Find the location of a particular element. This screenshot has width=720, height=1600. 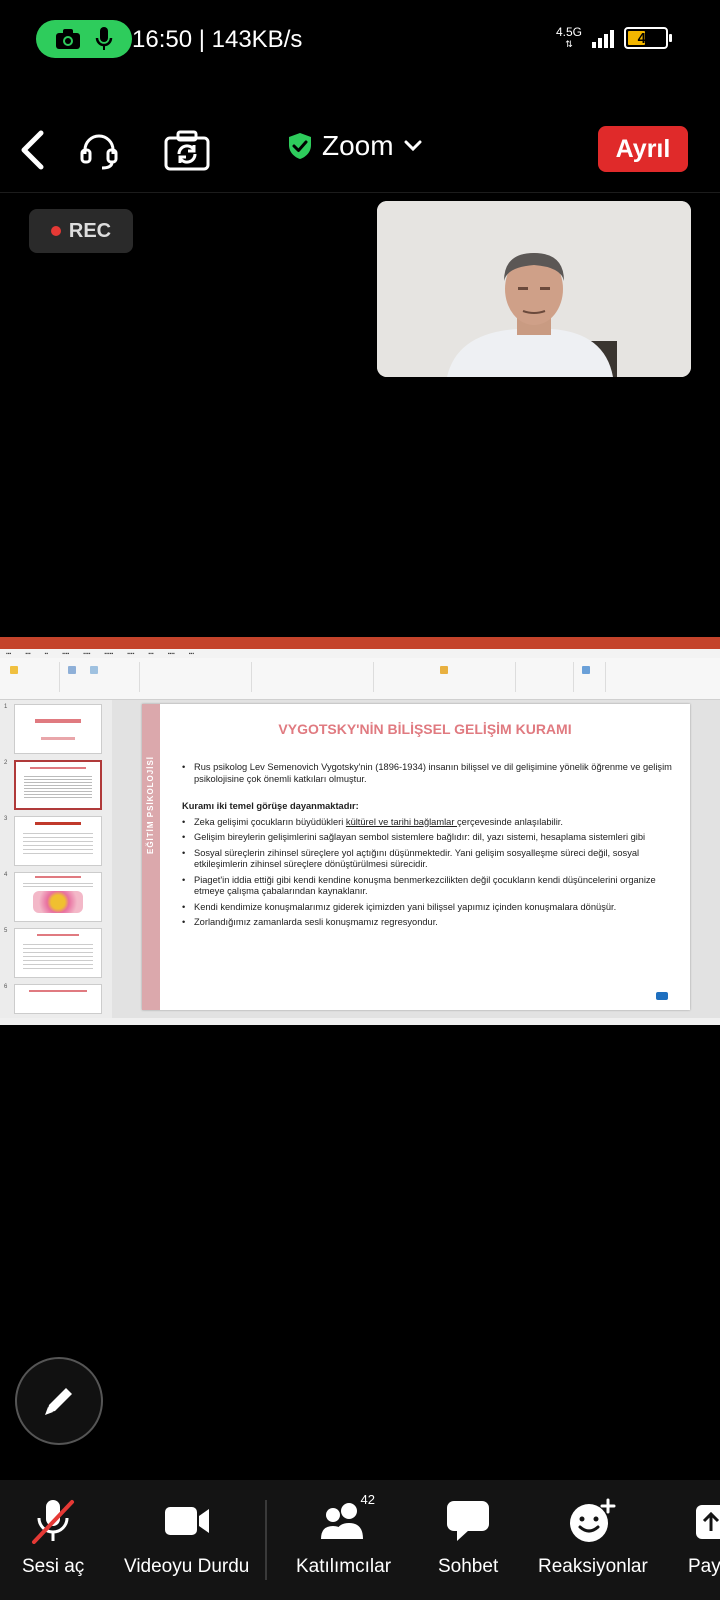

share-arrow-icon is located at coordinates (704, 1521).